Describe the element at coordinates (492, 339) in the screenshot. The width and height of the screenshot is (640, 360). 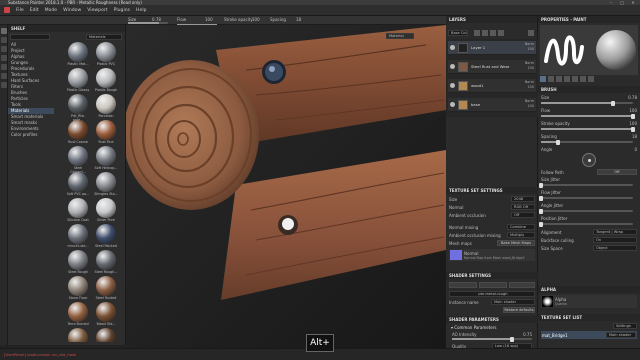
I see `ao-intensity-slider` at that location.